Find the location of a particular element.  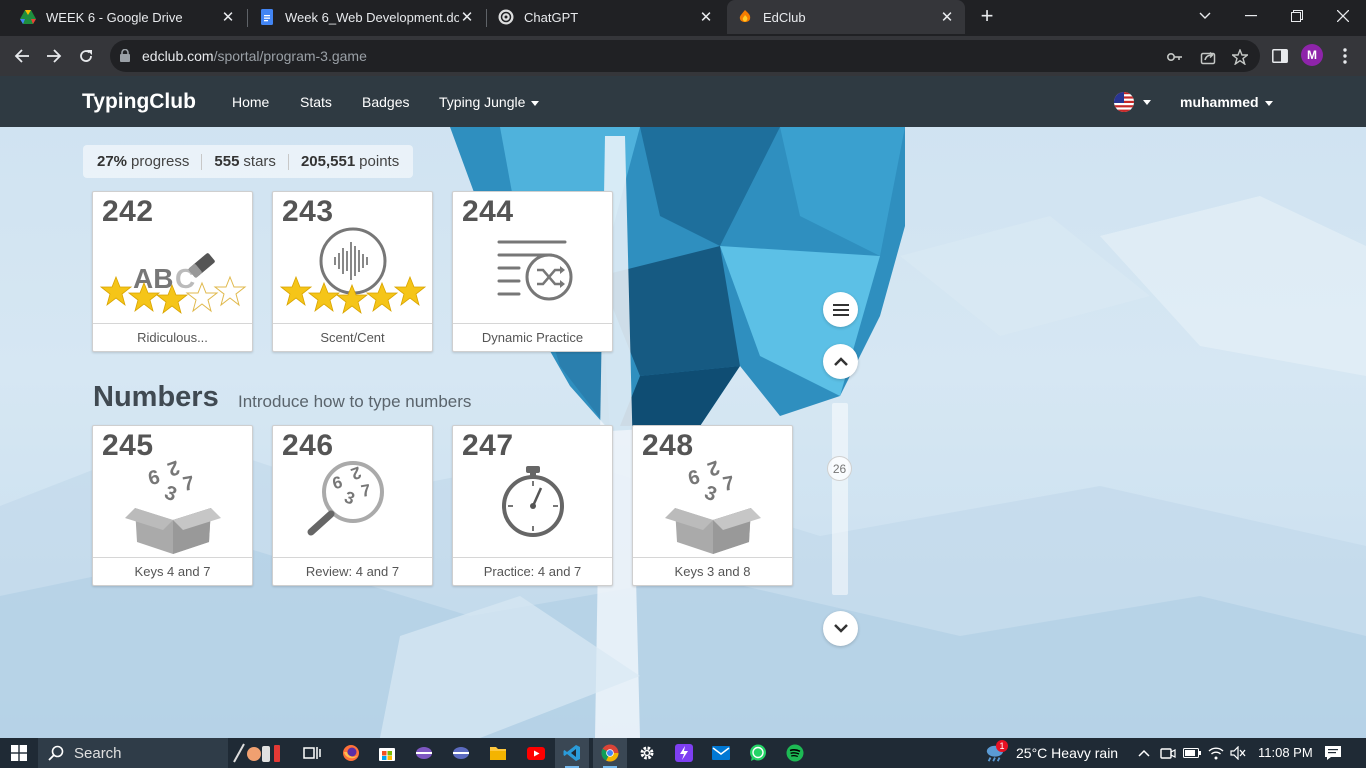

lesson-title: Keys 3 and 8 is located at coordinates (712, 571).